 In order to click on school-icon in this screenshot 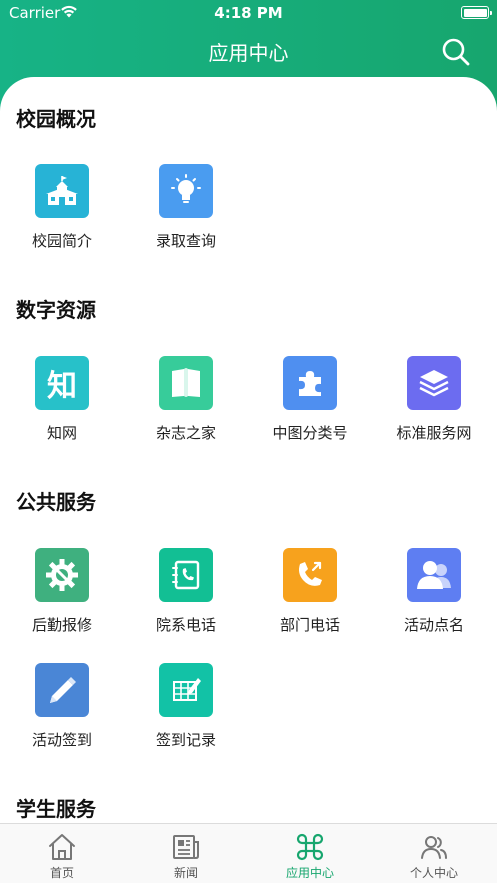, I will do `click(62, 191)`.